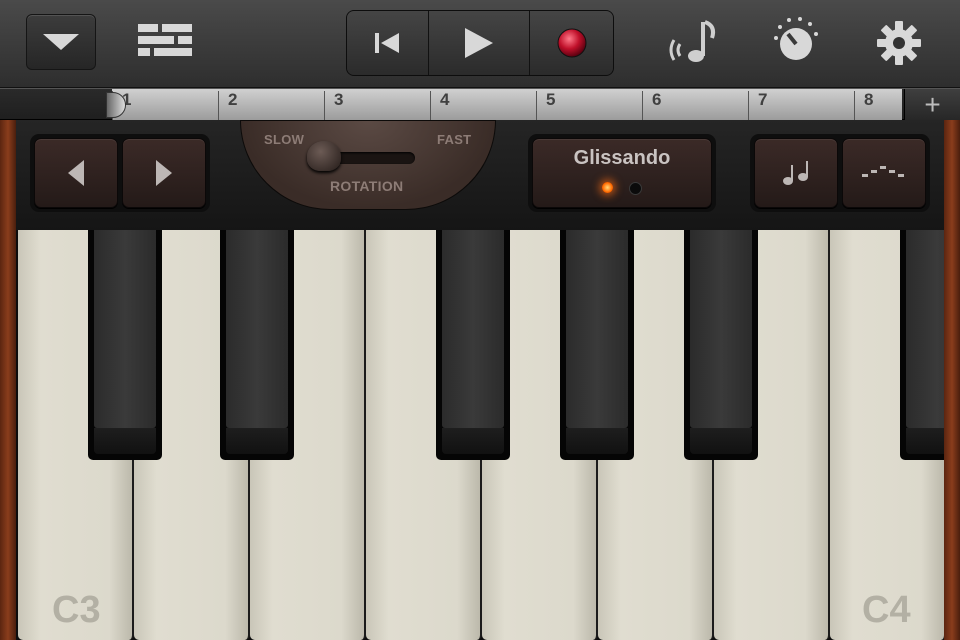 Image resolution: width=960 pixels, height=640 pixels. I want to click on record-icon, so click(572, 43).